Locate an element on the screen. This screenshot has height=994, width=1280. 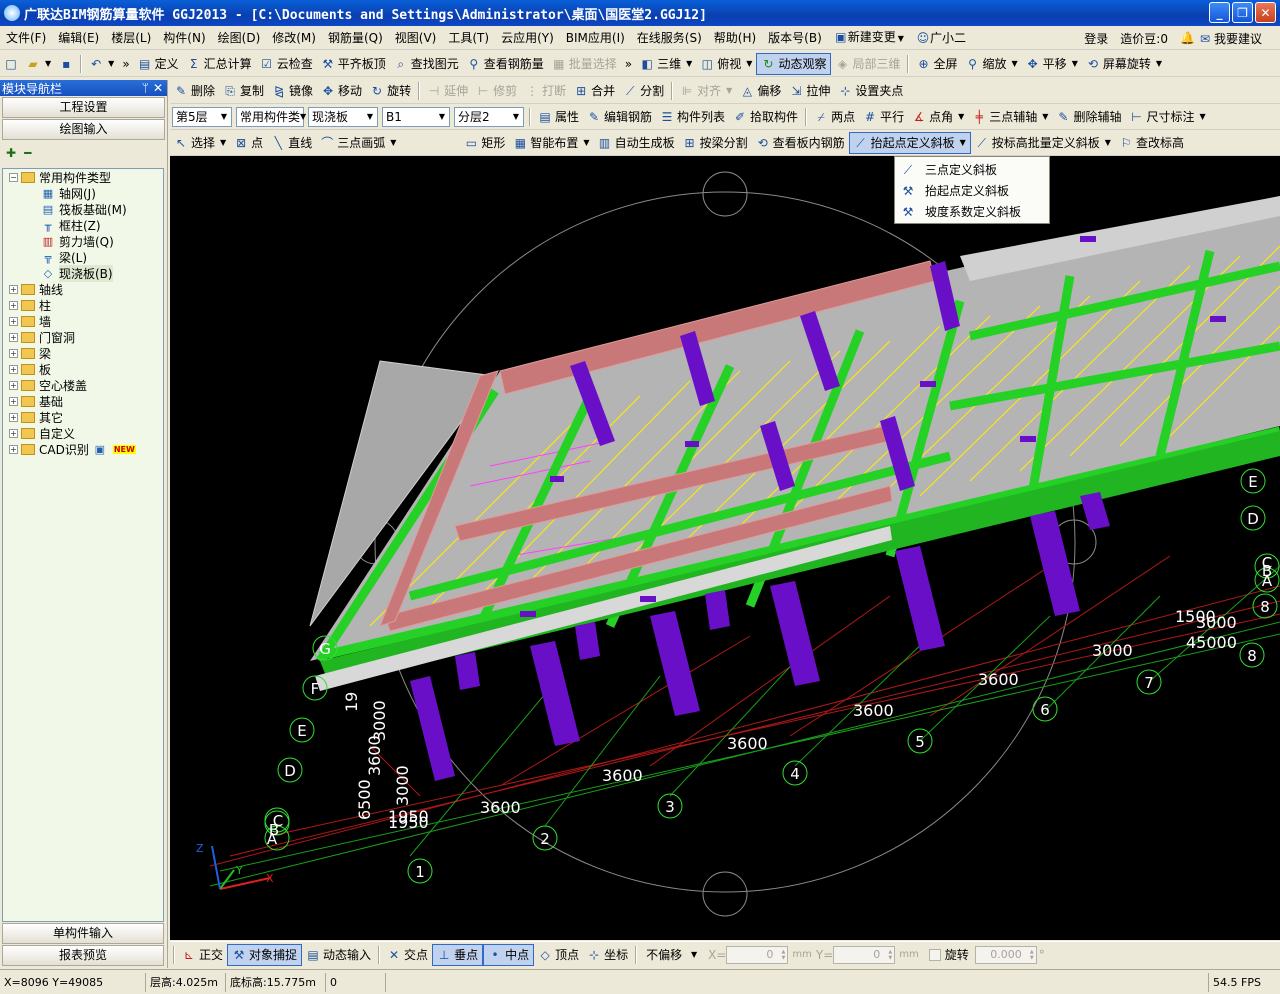
menu-online: 在线服务(S) is located at coordinates (669, 38).